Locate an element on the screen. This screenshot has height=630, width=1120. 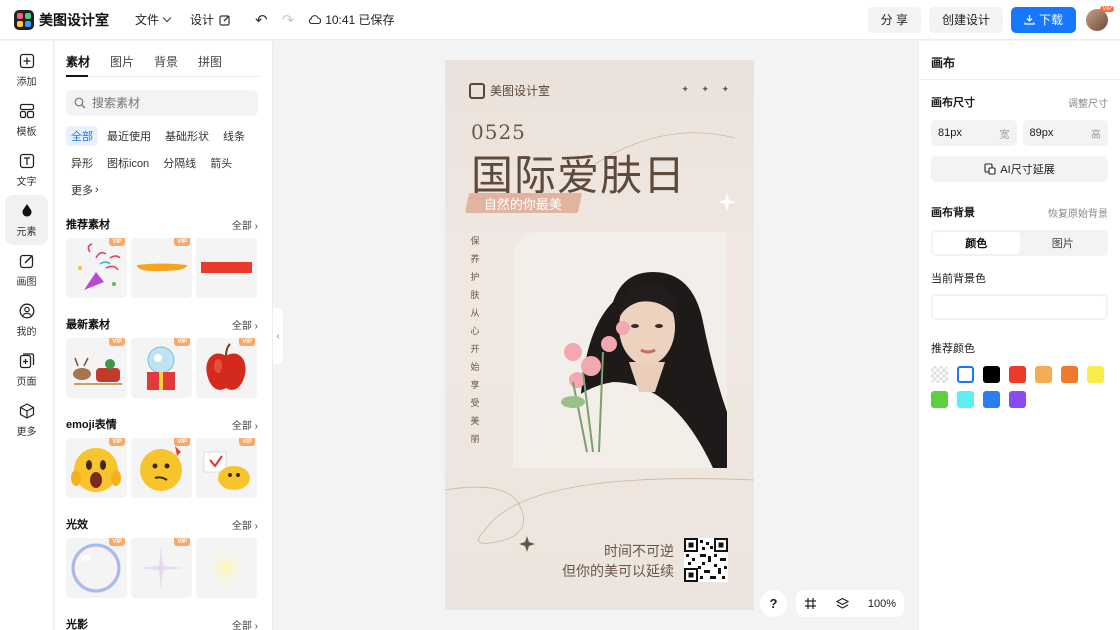
rail-text: 文字 is located at coordinates (26, 170).